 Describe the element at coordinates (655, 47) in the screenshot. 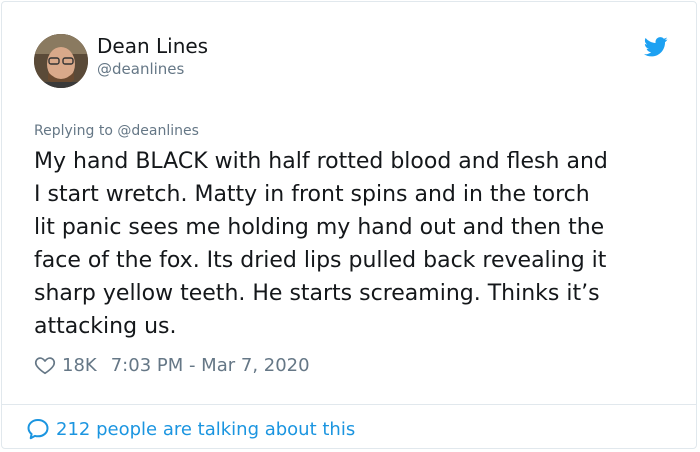

I see `twitter-bird-icon` at that location.